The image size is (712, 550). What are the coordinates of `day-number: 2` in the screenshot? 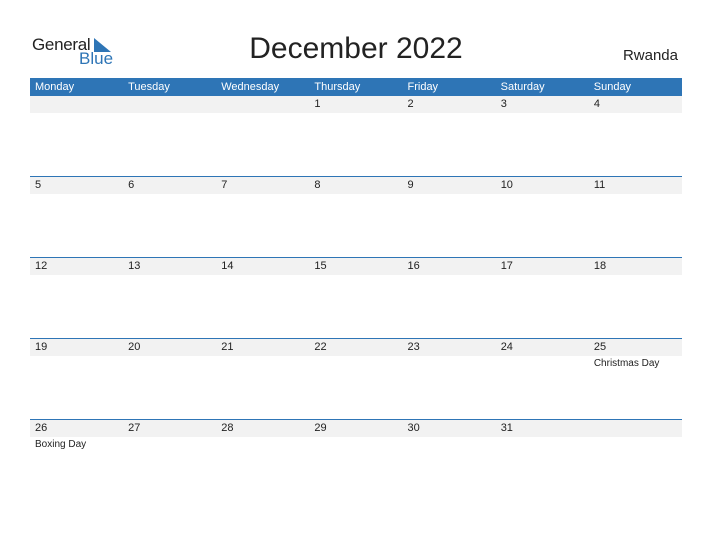 It's located at (410, 104).